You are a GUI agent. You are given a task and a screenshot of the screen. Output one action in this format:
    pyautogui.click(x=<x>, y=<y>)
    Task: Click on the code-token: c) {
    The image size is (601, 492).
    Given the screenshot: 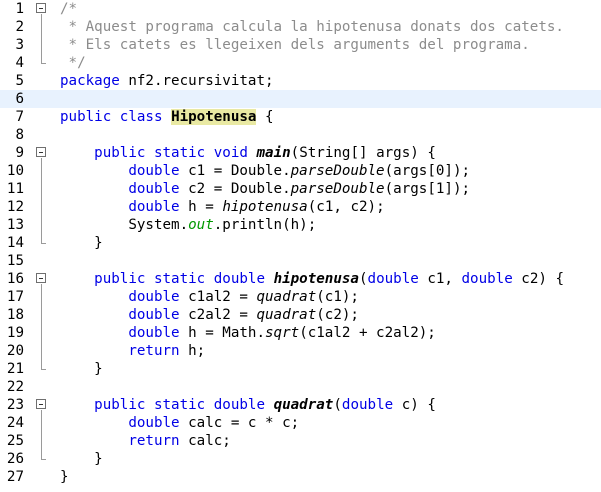 What is the action you would take?
    pyautogui.click(x=414, y=405)
    